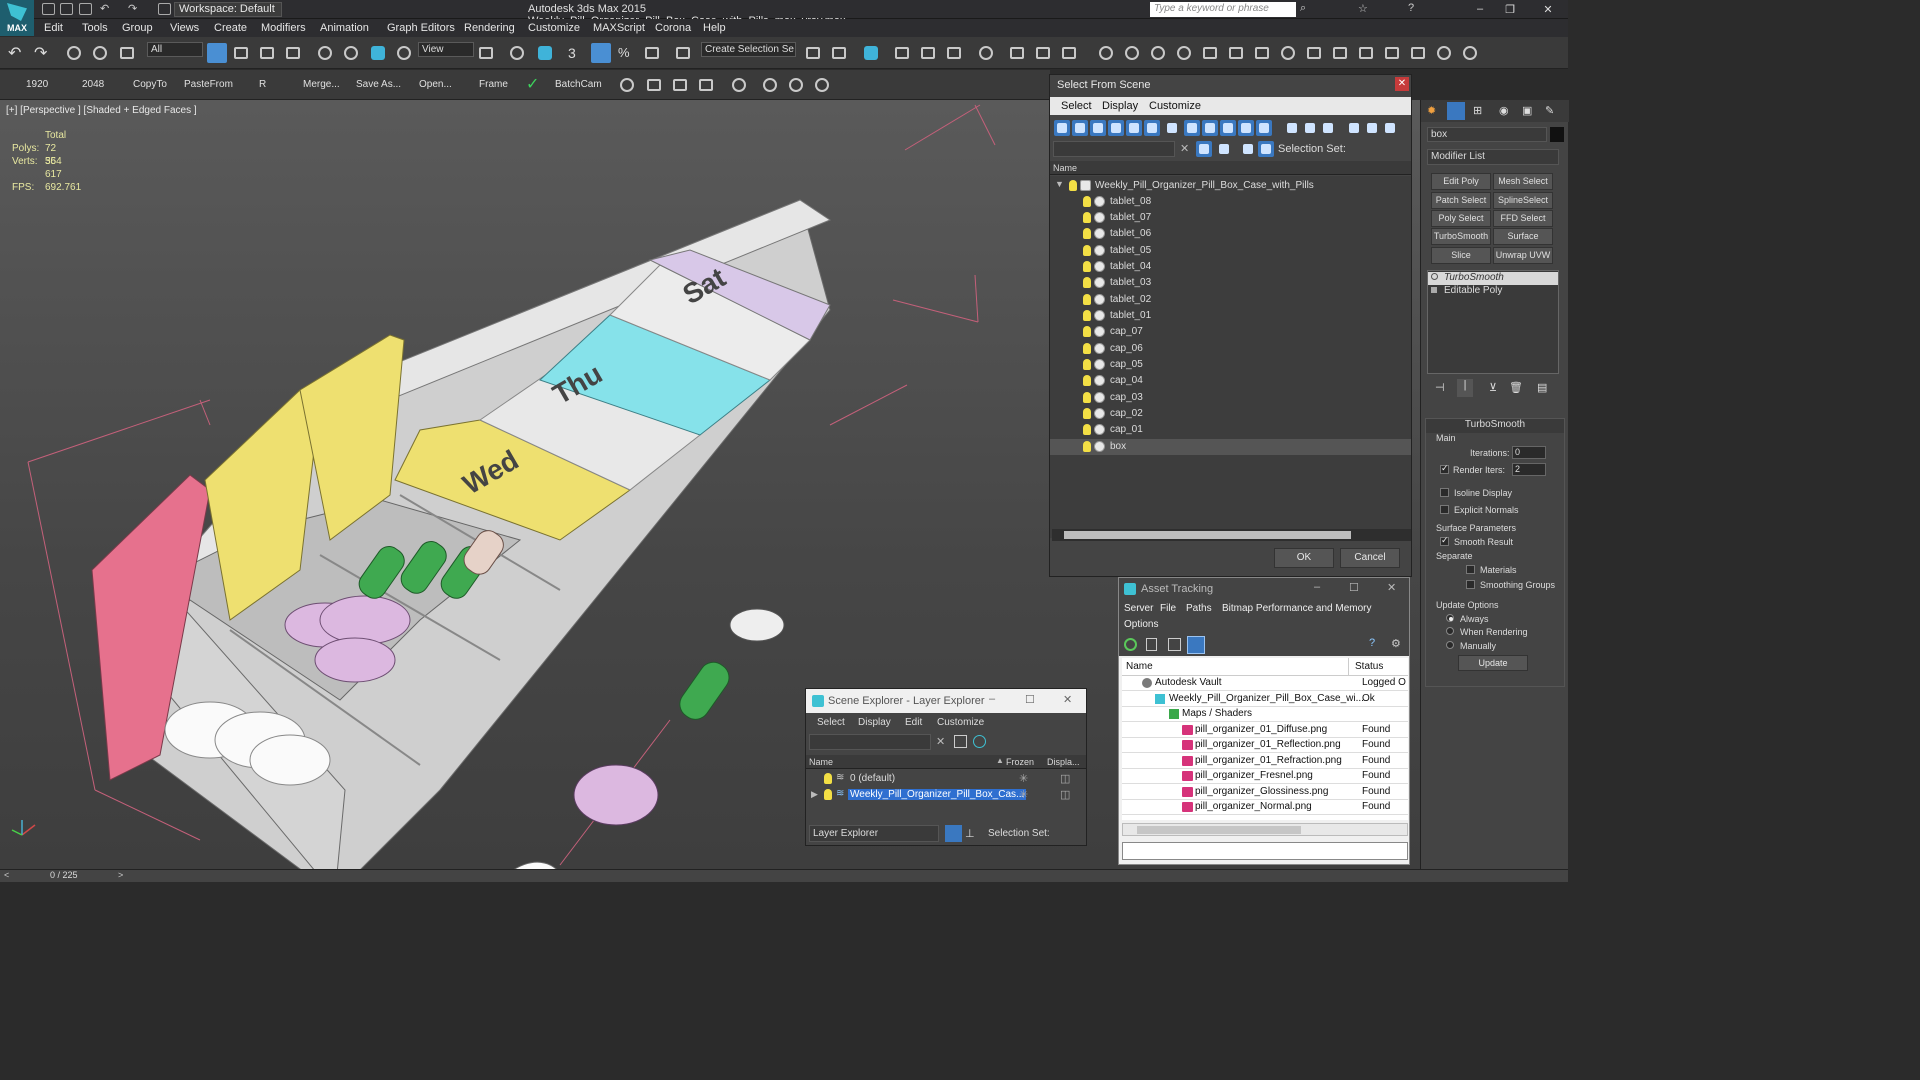 The image size is (1920, 1080). Describe the element at coordinates (1431, 110) in the screenshot. I see `create-tab-icon: ✹` at that location.